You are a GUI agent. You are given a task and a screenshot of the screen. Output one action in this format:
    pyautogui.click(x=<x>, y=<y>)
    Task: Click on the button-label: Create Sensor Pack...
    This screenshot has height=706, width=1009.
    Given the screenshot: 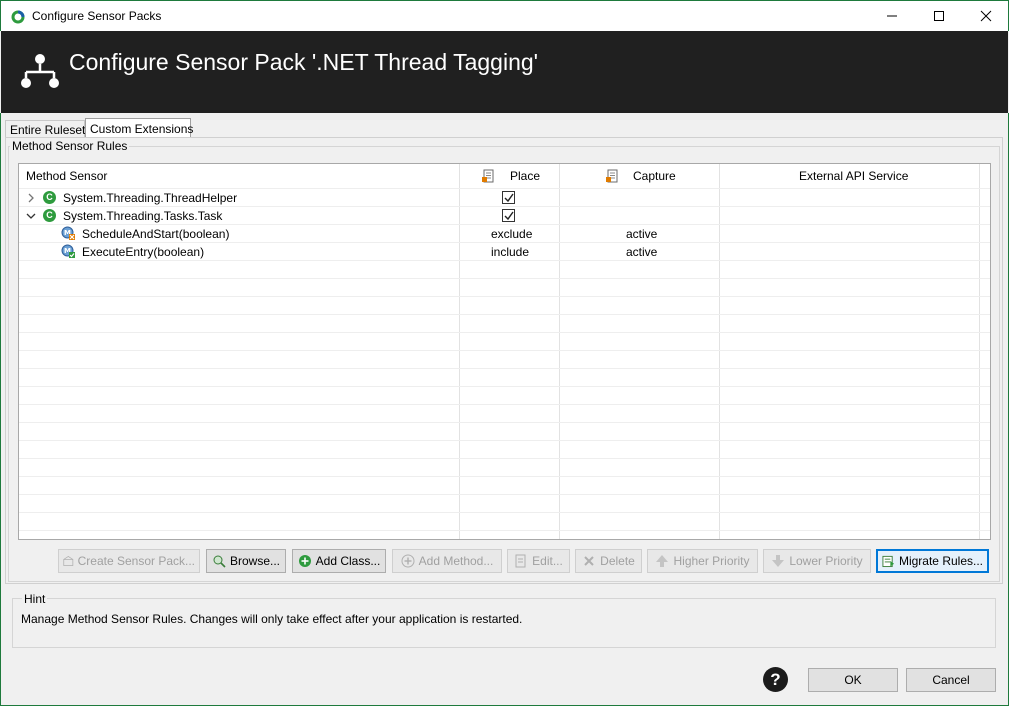 What is the action you would take?
    pyautogui.click(x=136, y=561)
    